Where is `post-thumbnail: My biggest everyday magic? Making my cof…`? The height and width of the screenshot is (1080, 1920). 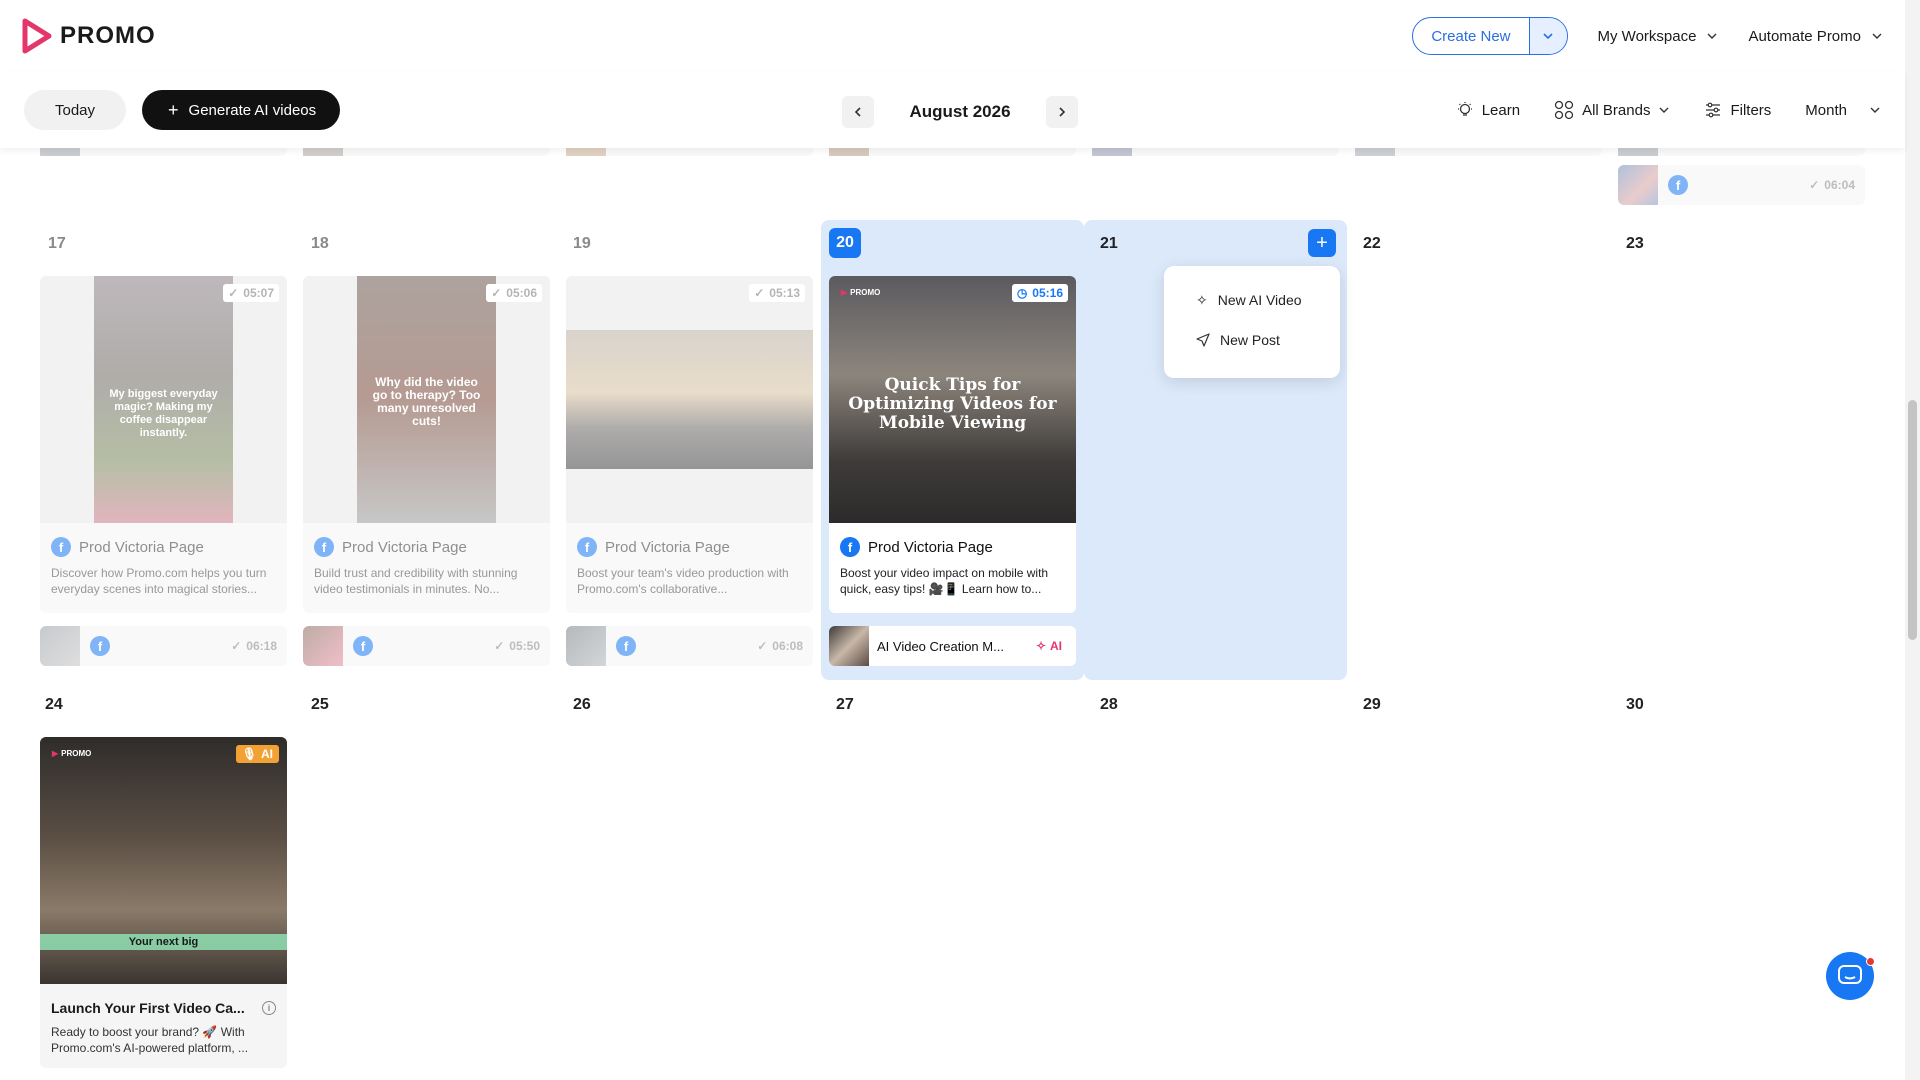
post-thumbnail: My biggest everyday magic? Making my cof… is located at coordinates (163, 399).